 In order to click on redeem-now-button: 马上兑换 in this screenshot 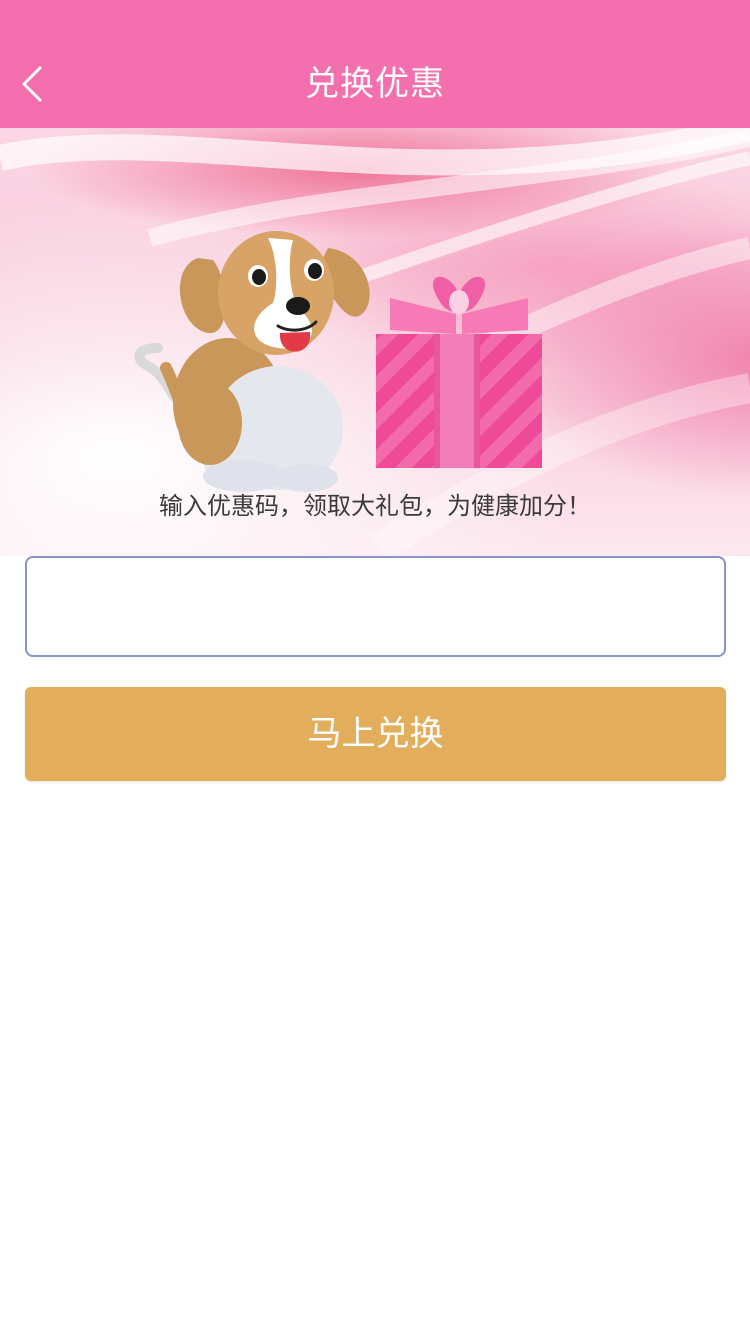, I will do `click(375, 734)`.